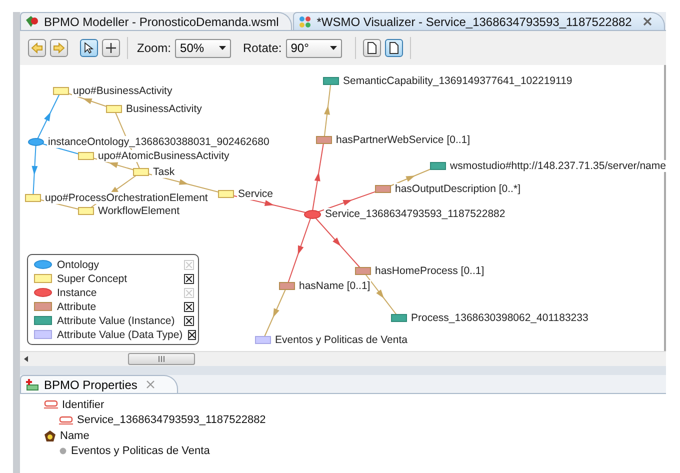  What do you see at coordinates (171, 420) in the screenshot?
I see `tree-item-label: Service_1368634793593_1187522882` at bounding box center [171, 420].